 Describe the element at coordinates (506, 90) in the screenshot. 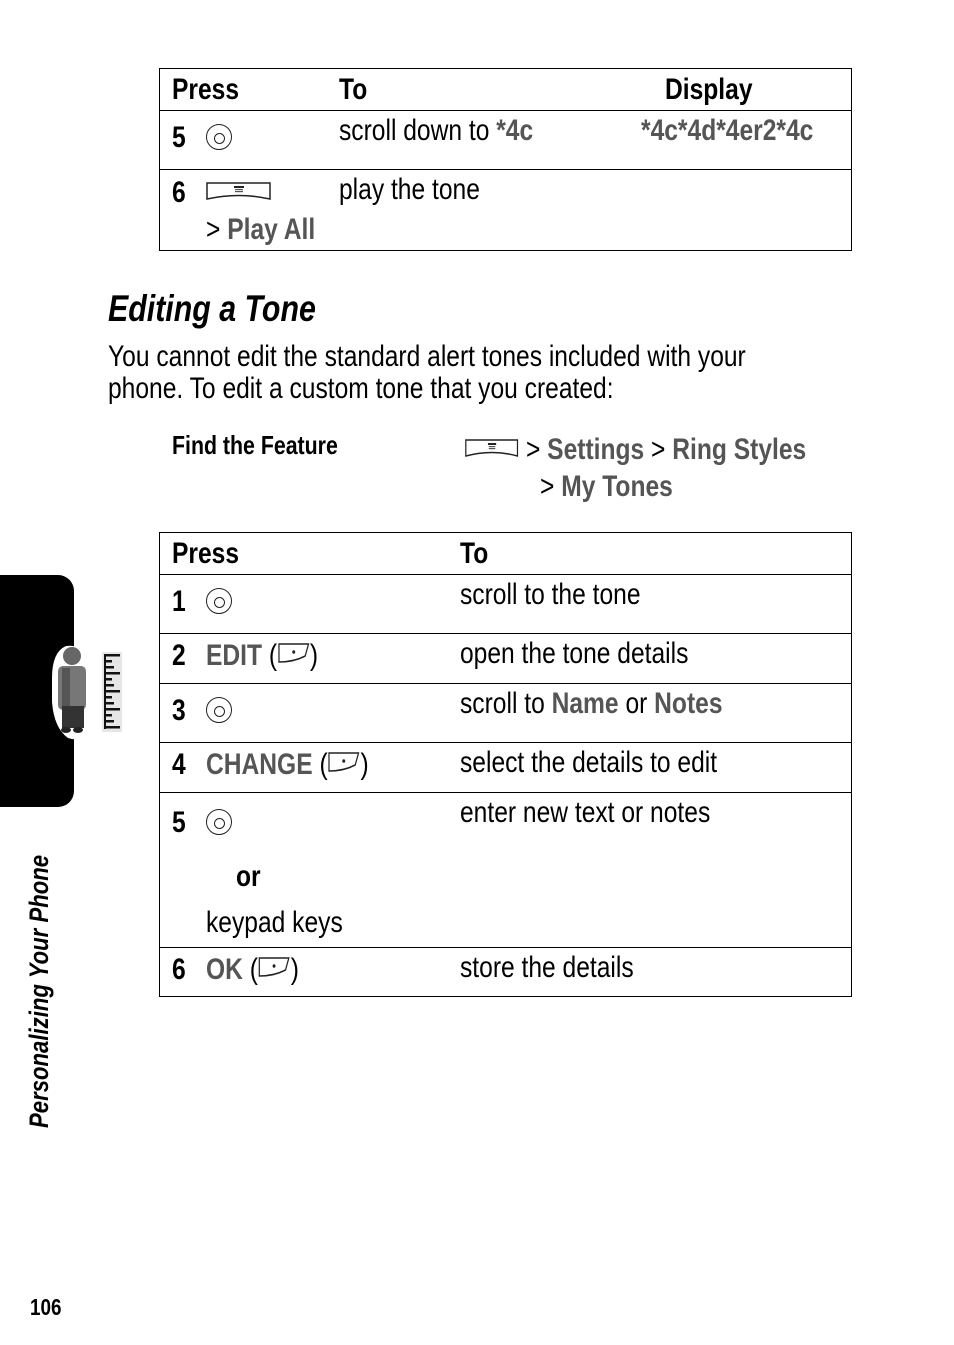

I see `table-header-row: Press To Display` at that location.